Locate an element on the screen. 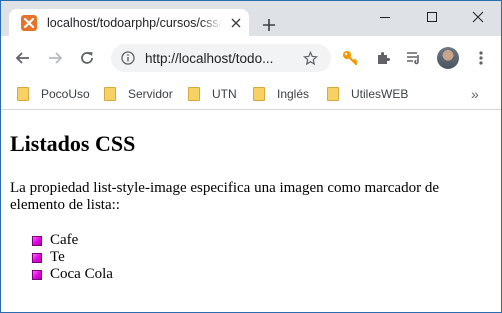 The image size is (502, 313). more-menu-icon is located at coordinates (481, 58).